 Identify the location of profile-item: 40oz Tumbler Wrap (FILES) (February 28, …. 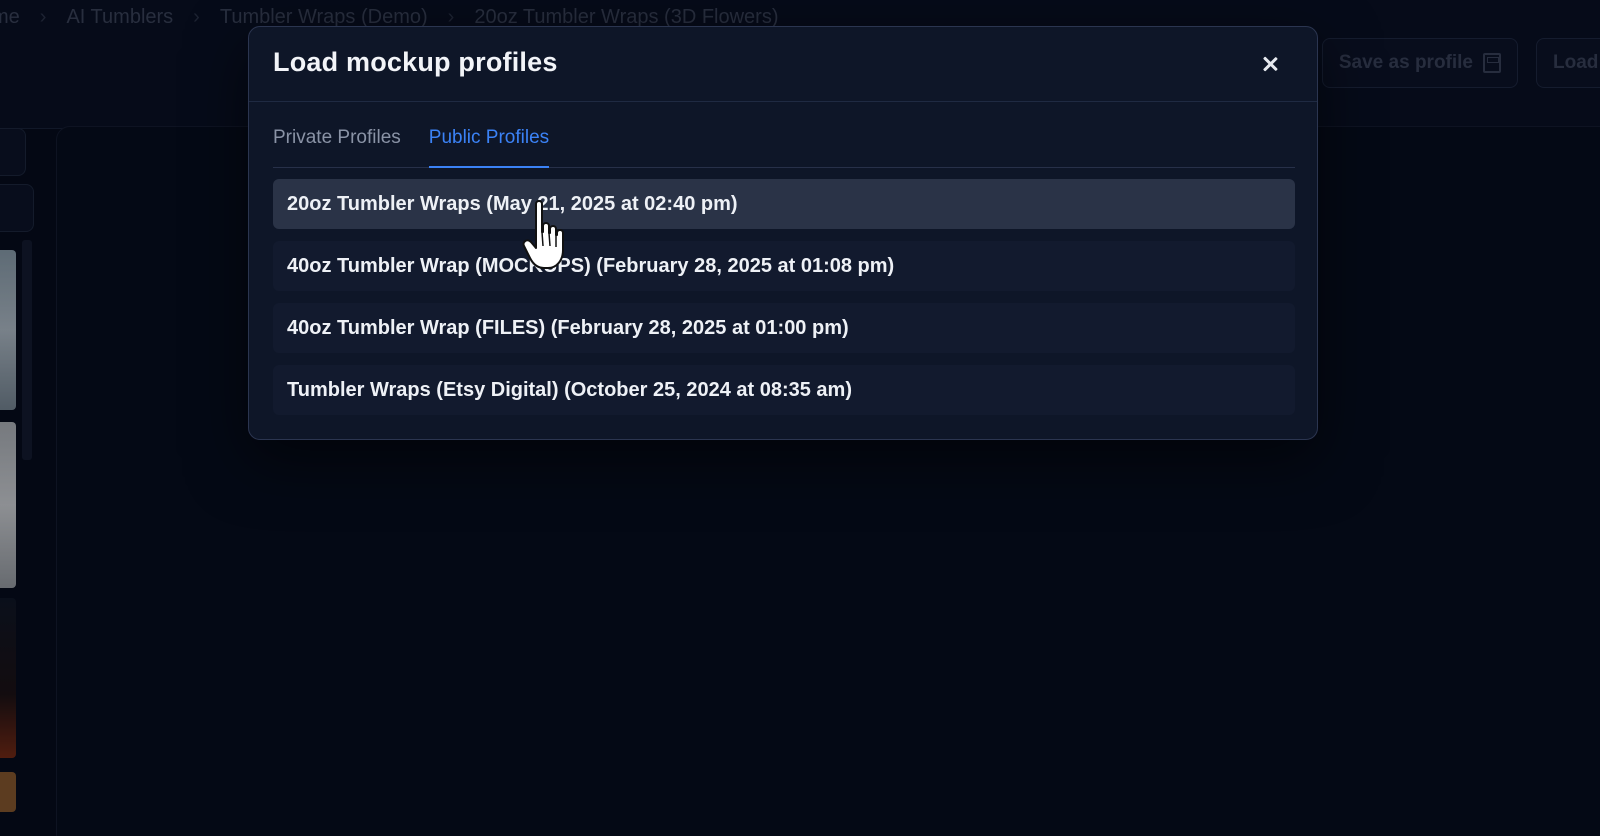
(784, 328).